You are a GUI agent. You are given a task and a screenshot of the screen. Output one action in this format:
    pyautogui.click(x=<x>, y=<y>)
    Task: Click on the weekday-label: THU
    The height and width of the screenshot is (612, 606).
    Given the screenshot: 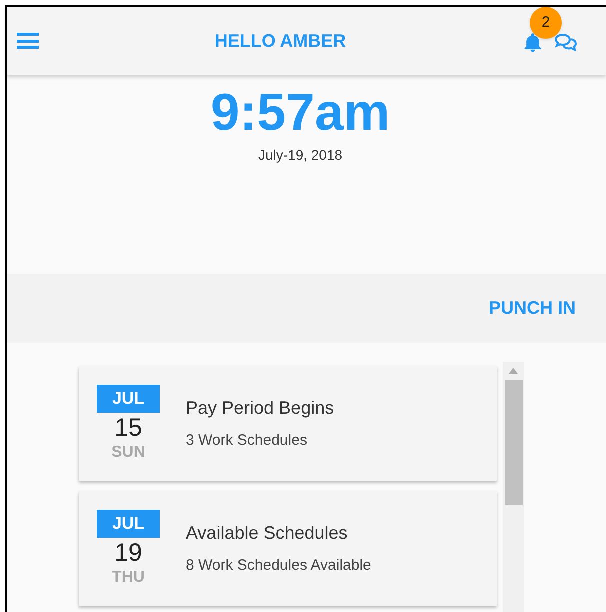 What is the action you would take?
    pyautogui.click(x=128, y=578)
    